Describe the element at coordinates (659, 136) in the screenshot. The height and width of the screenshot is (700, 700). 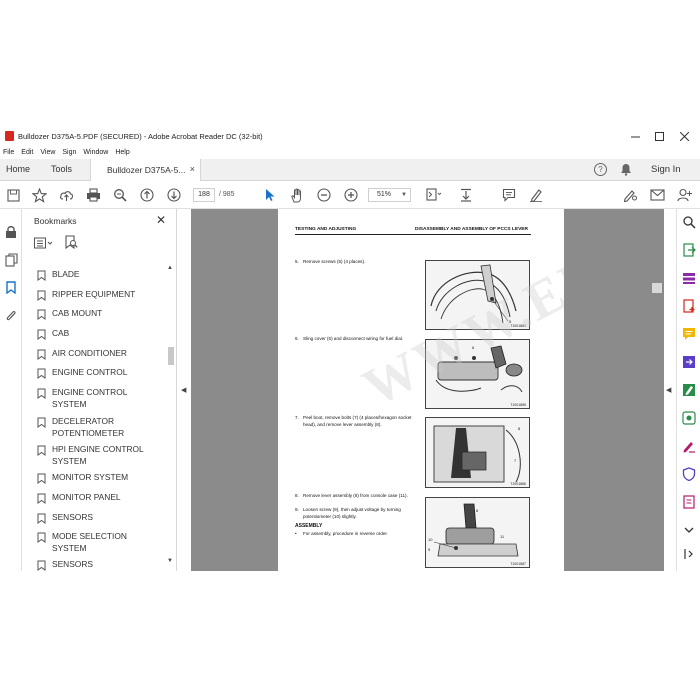
I see `maximize-button` at that location.